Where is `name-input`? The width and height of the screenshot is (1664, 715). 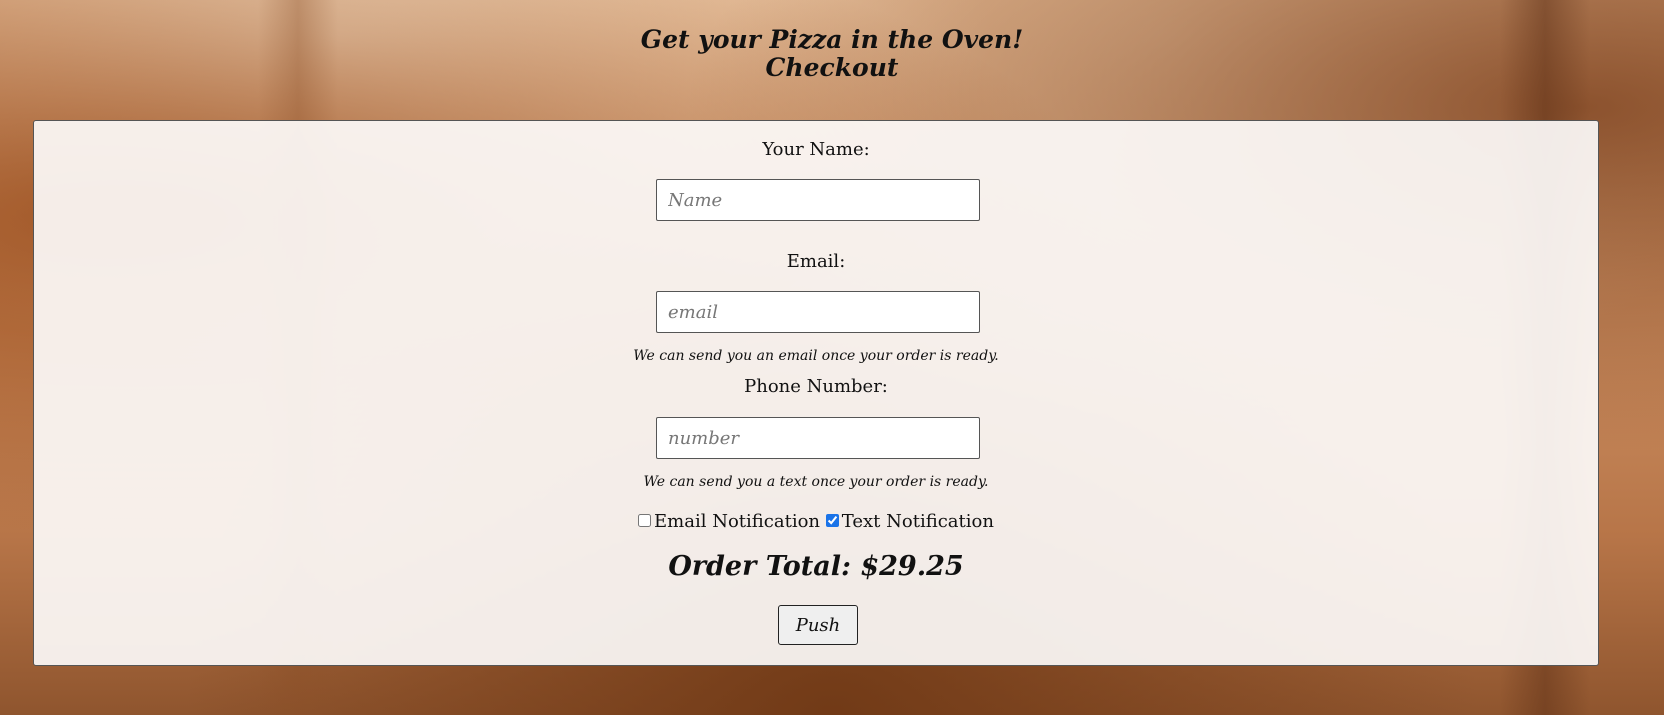 name-input is located at coordinates (818, 200).